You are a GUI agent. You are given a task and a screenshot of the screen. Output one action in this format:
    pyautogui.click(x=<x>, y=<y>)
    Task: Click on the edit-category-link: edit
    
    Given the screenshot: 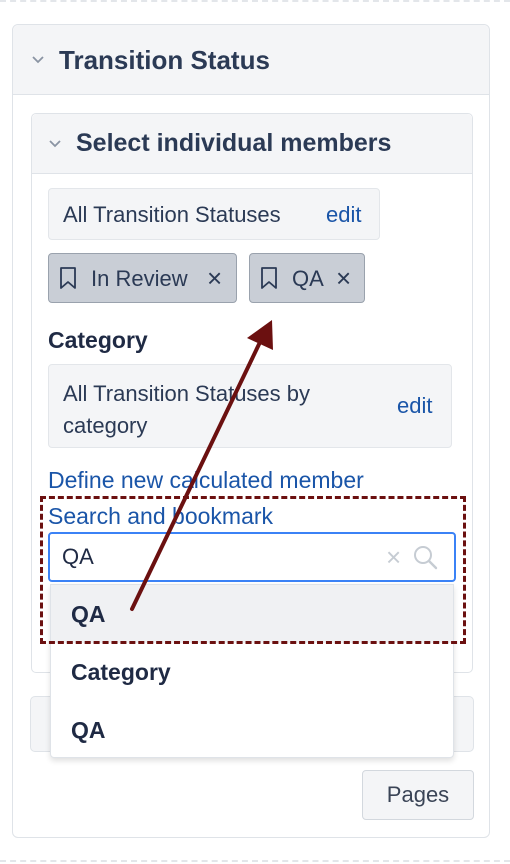 What is the action you would take?
    pyautogui.click(x=414, y=406)
    